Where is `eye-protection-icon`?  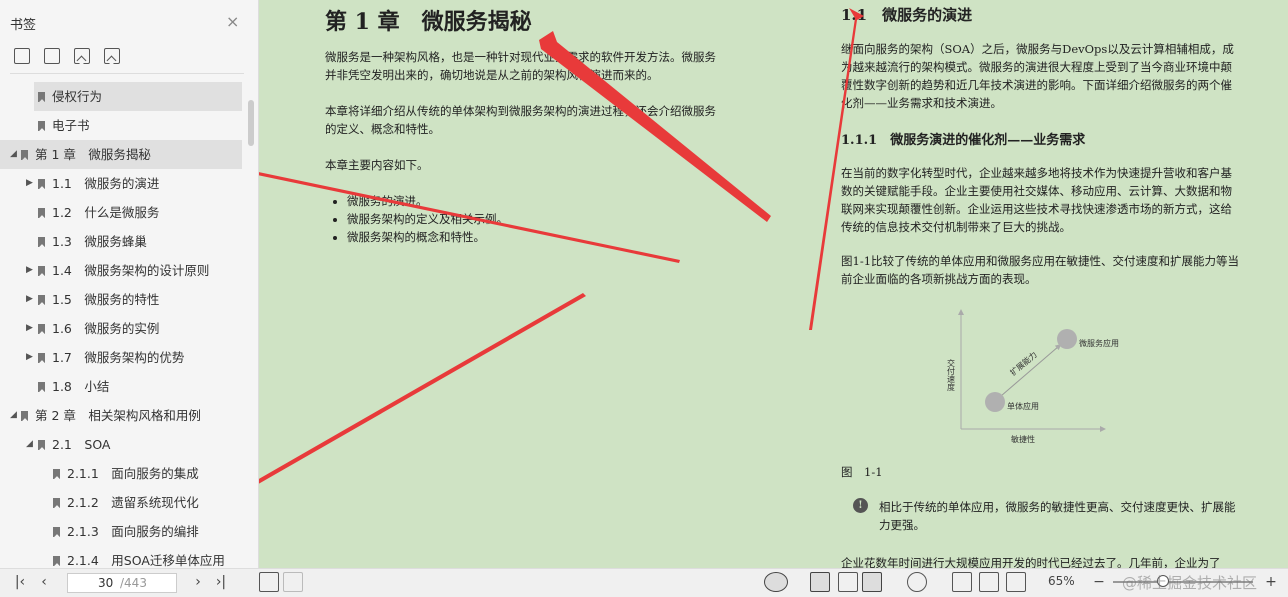
eye-protection-icon is located at coordinates (776, 582).